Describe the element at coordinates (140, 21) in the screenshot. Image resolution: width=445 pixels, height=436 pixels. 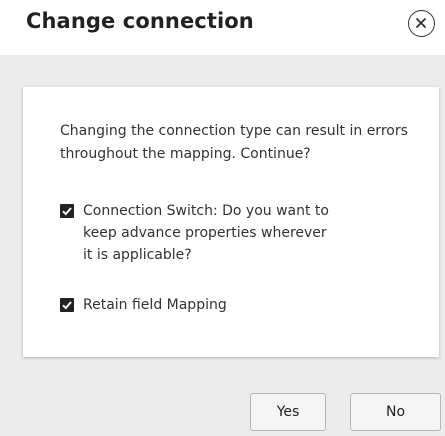
I see `dialog-title: Change connection` at that location.